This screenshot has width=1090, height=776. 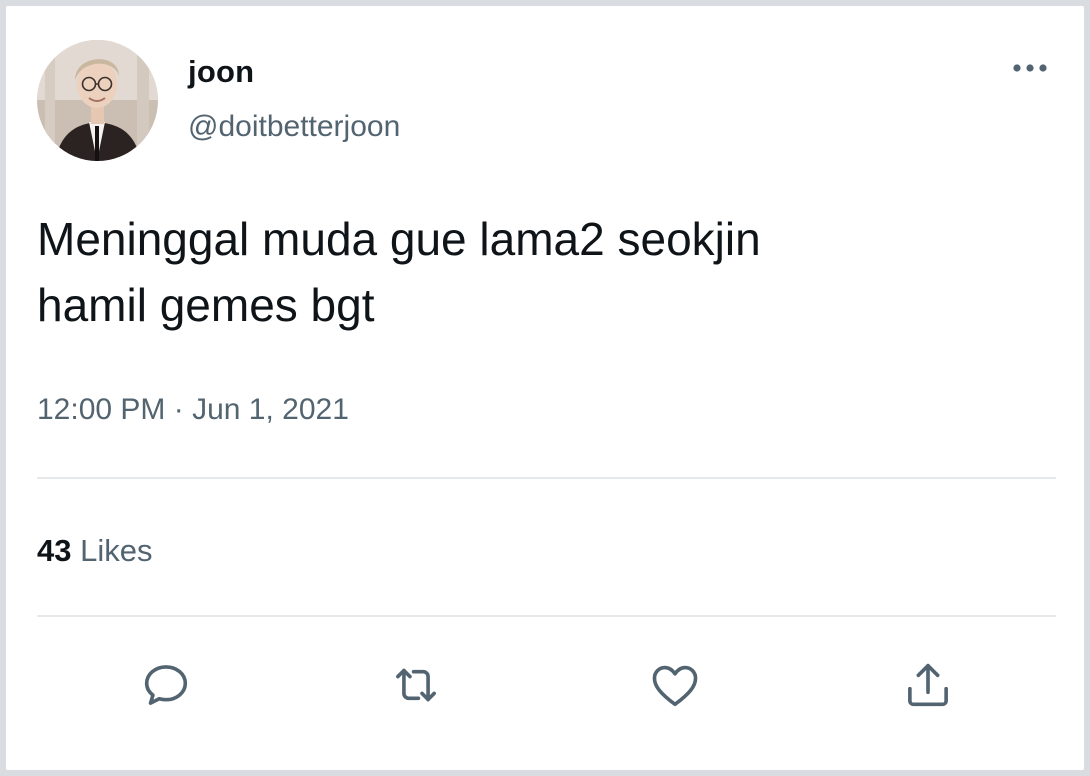 I want to click on tweet-text-line-1: Meninggal muda gue lama2 seokjin, so click(x=399, y=239).